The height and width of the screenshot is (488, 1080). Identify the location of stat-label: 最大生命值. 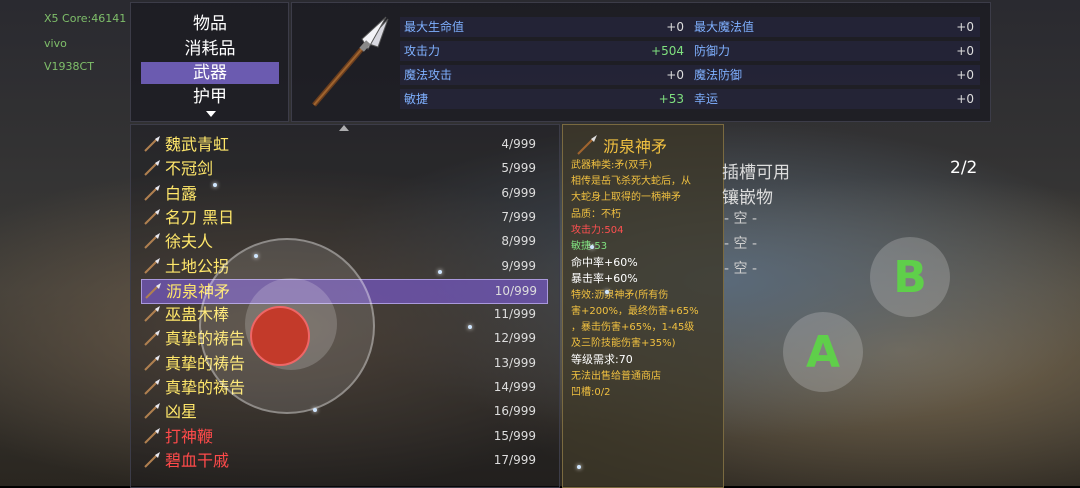
(434, 27).